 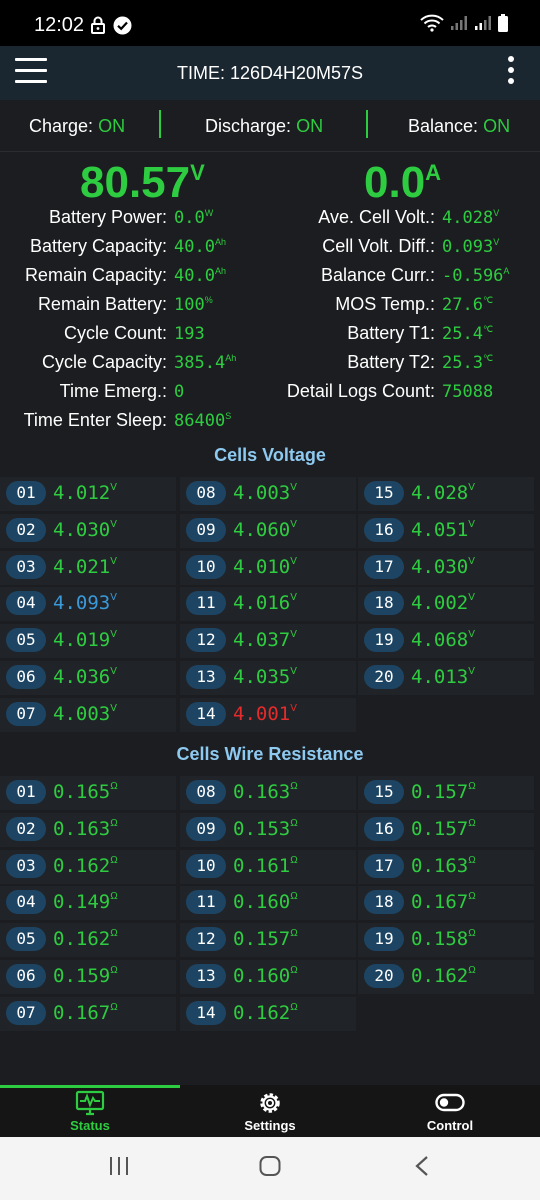 What do you see at coordinates (270, 455) in the screenshot?
I see `cells-voltage-title: Cells Voltage` at bounding box center [270, 455].